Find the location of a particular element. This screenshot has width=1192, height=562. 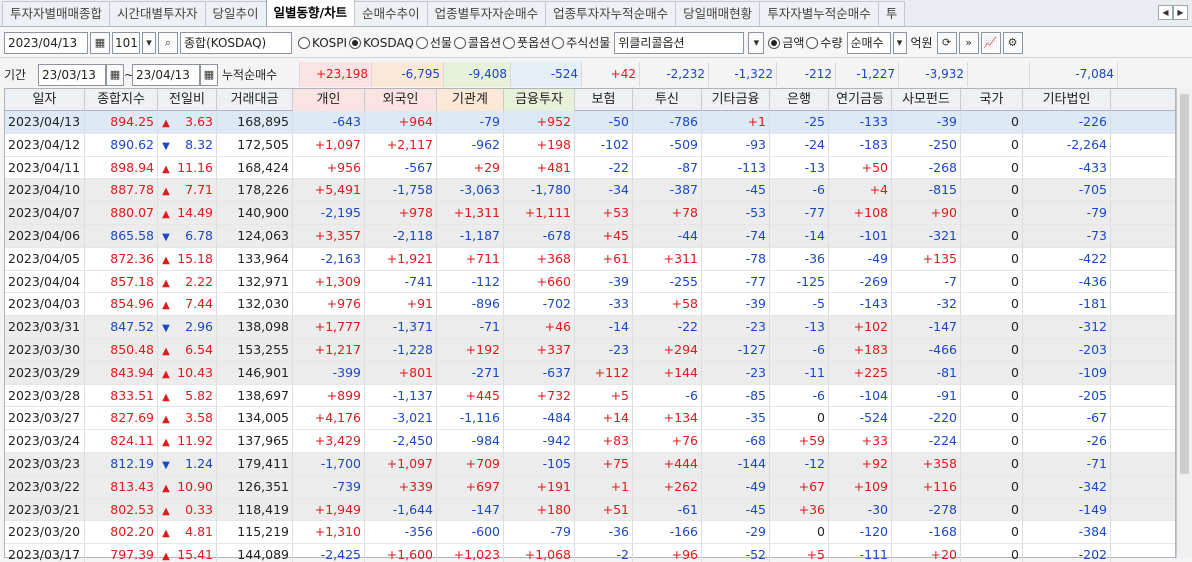

data-cell: +711 is located at coordinates (470, 258).